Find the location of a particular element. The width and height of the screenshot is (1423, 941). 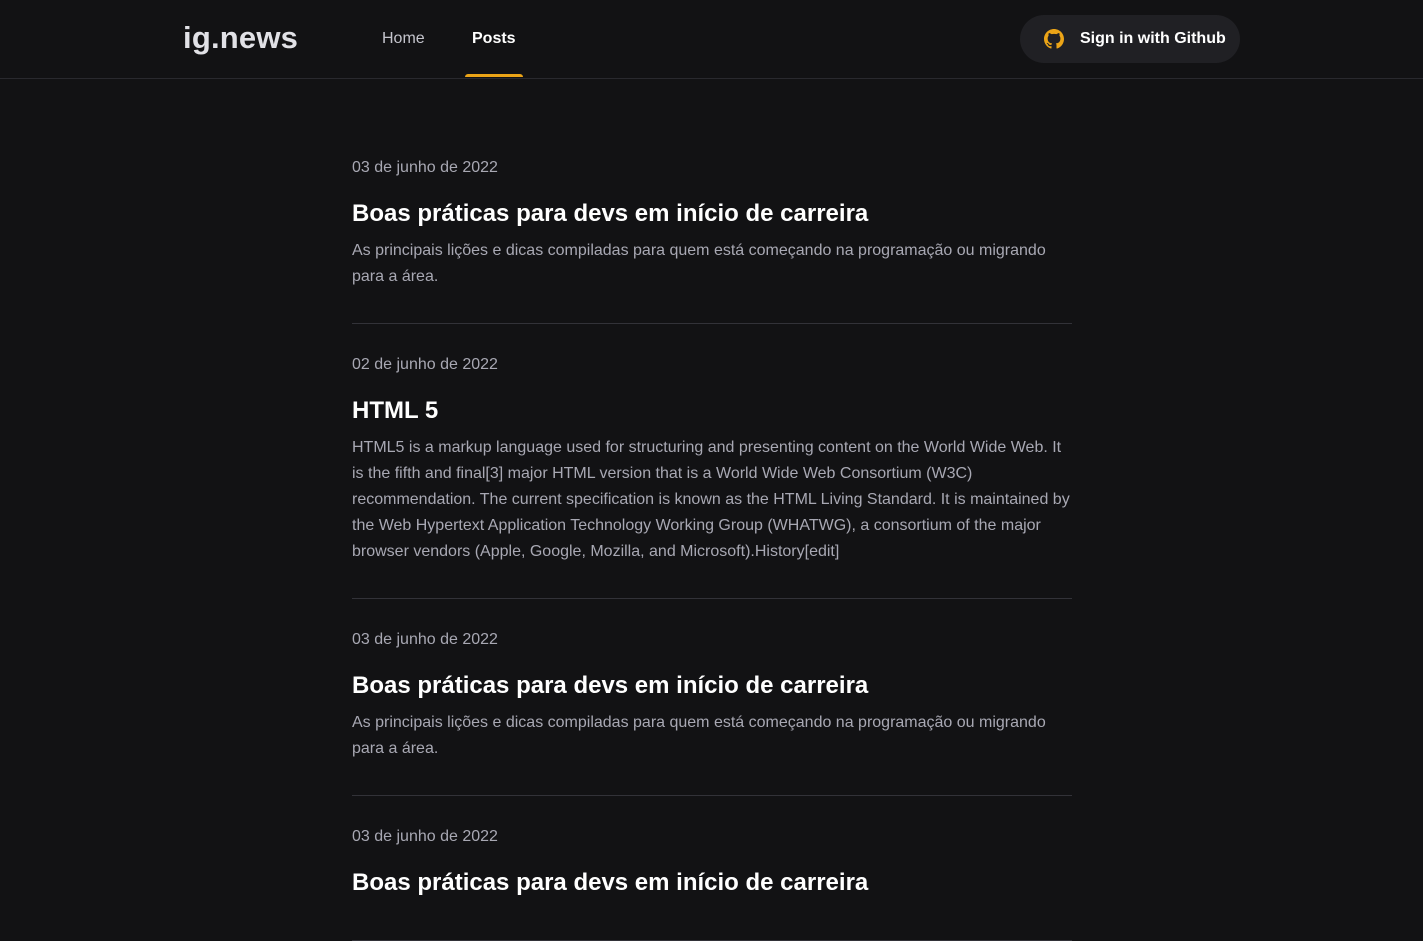

sign-in-label: Sign in with Github is located at coordinates (1153, 38).